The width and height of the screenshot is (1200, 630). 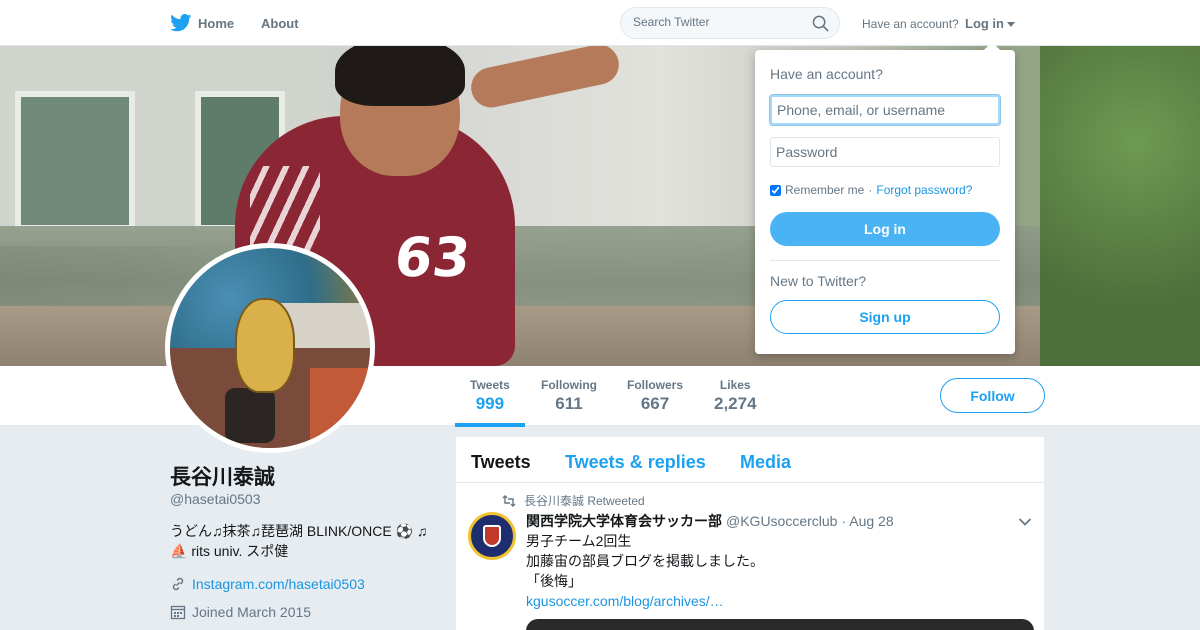 I want to click on stat-value: 999, so click(x=490, y=403).